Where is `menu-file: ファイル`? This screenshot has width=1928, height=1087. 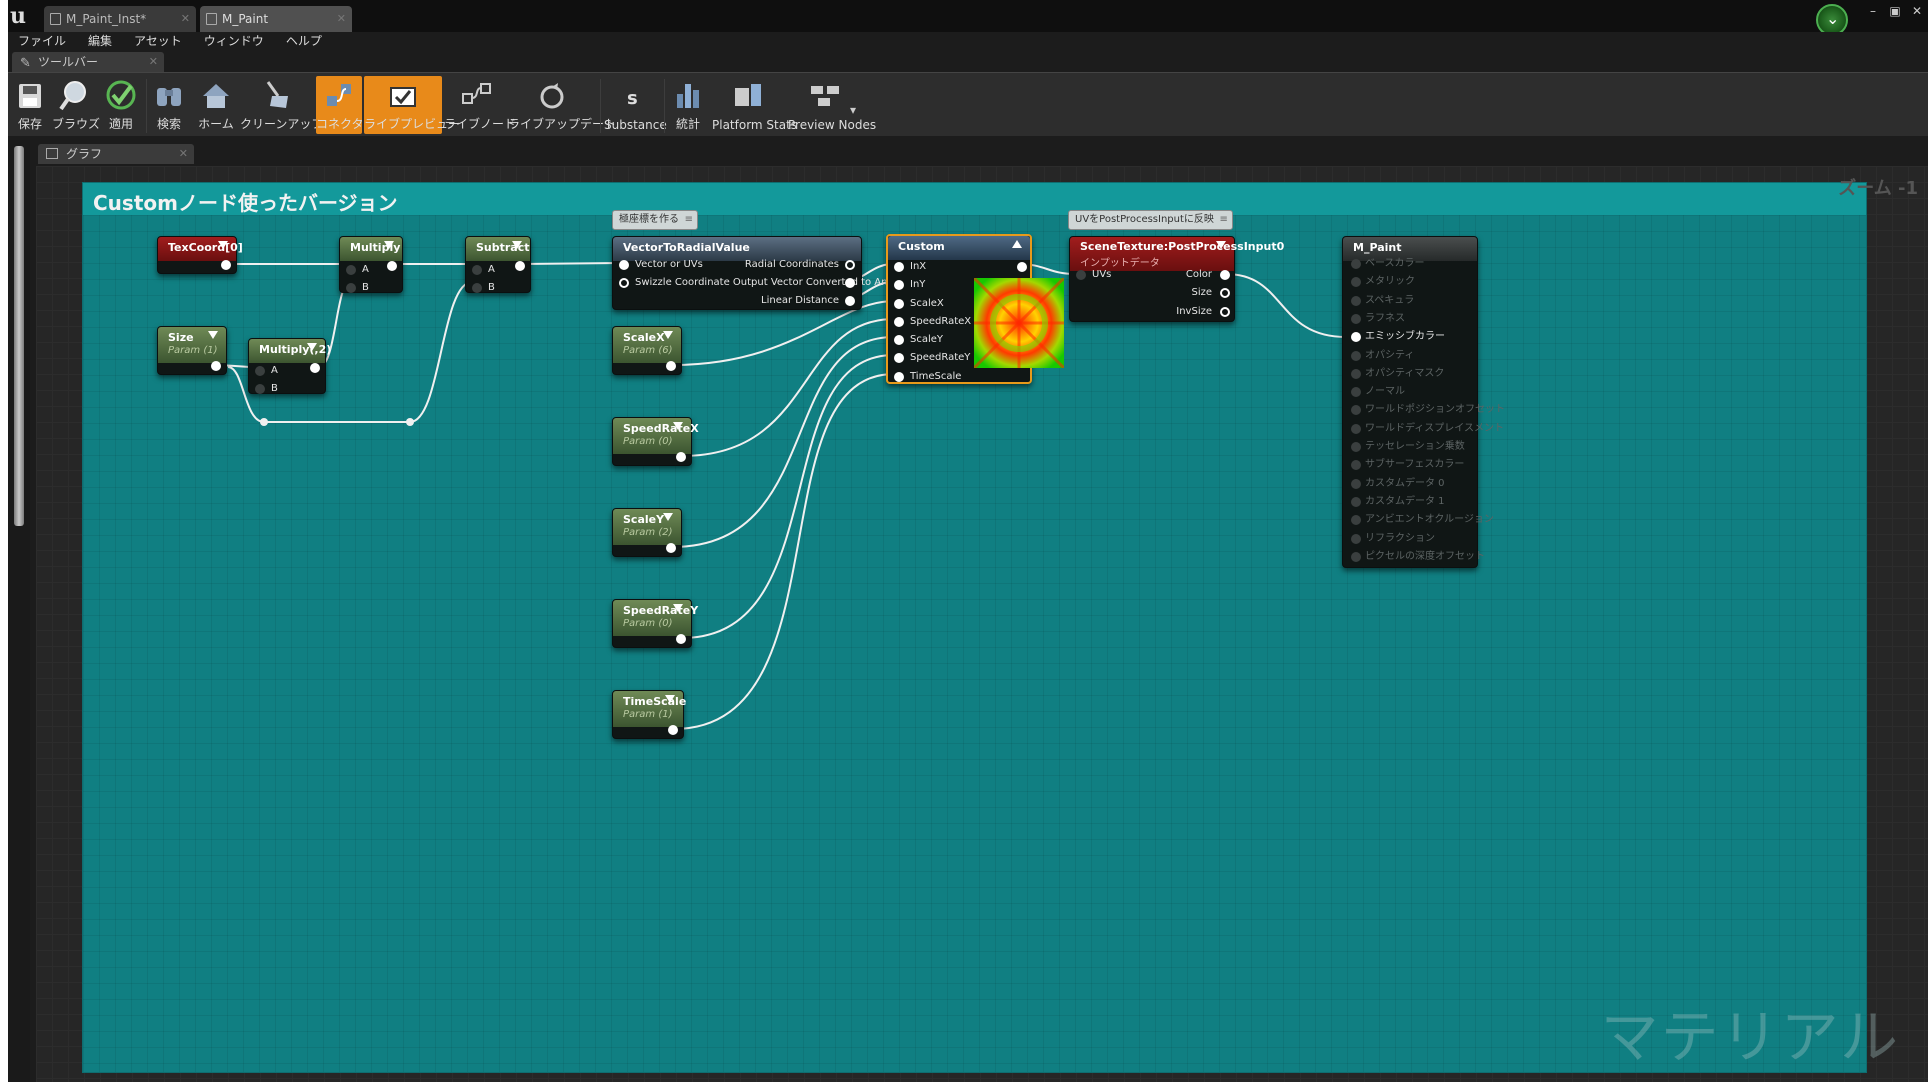 menu-file: ファイル is located at coordinates (42, 41).